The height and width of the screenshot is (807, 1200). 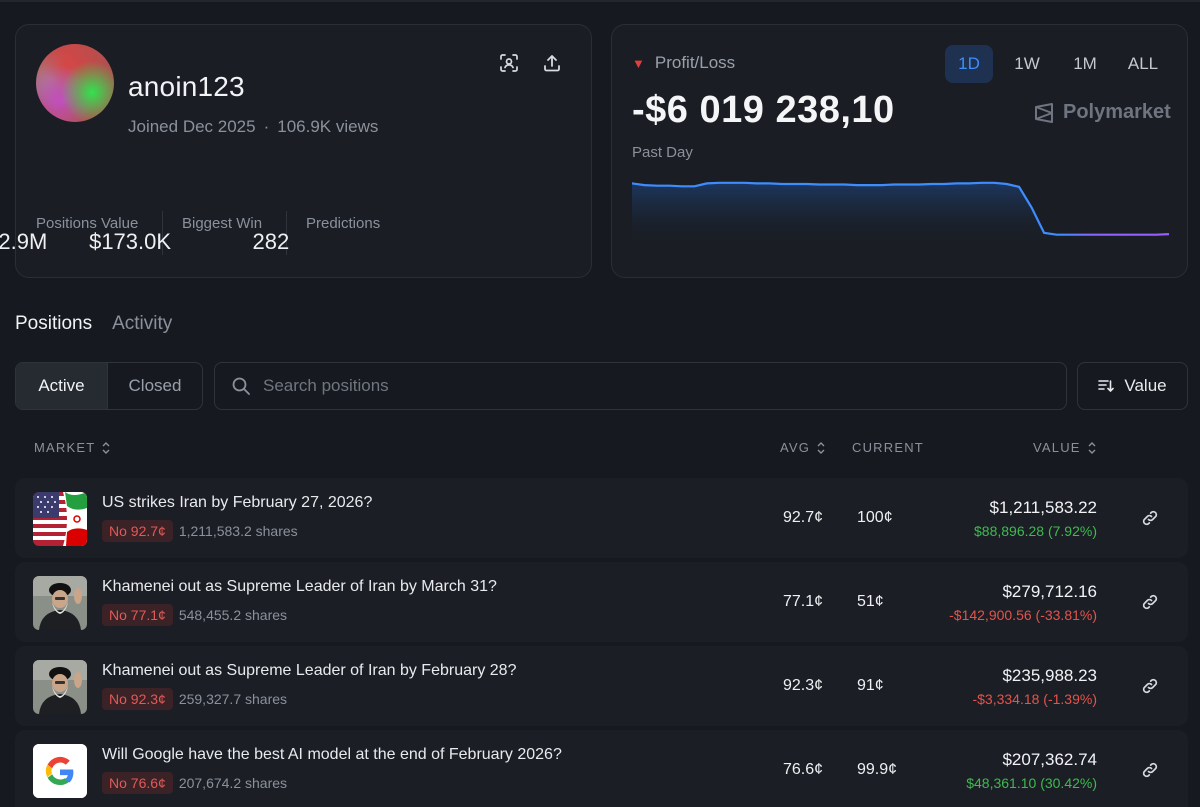 I want to click on outcome-pill: No 92.7¢, so click(x=137, y=531).